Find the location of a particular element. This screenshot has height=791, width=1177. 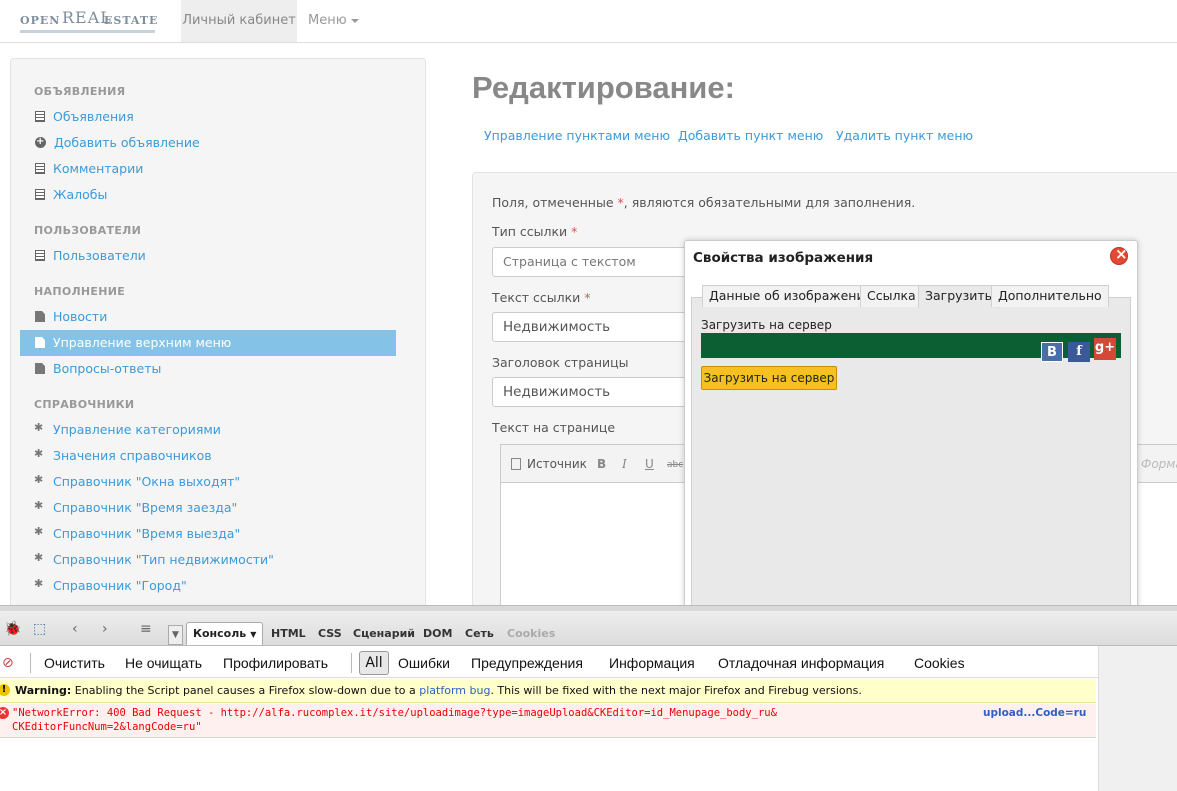

profile-button: Профилировать is located at coordinates (275, 663).